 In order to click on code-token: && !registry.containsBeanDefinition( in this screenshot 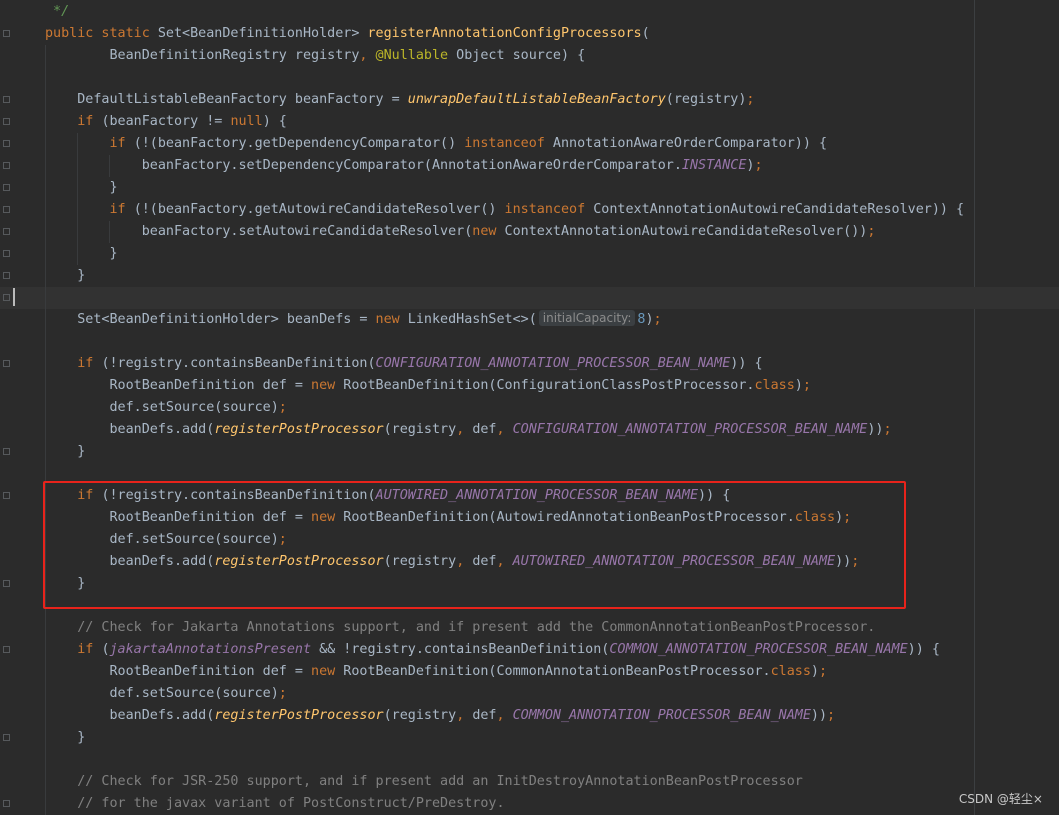, I will do `click(460, 649)`.